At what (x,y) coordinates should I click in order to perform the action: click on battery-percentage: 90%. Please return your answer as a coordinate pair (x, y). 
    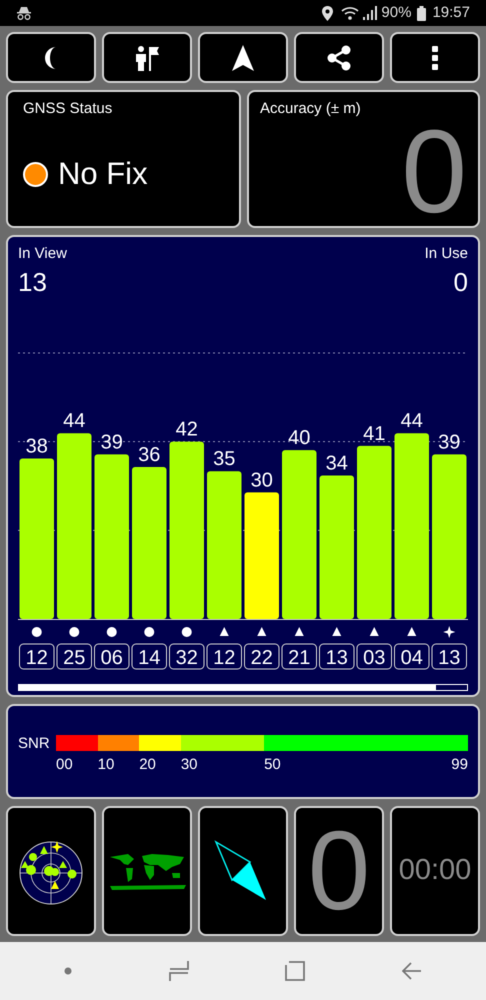
    Looking at the image, I should click on (396, 12).